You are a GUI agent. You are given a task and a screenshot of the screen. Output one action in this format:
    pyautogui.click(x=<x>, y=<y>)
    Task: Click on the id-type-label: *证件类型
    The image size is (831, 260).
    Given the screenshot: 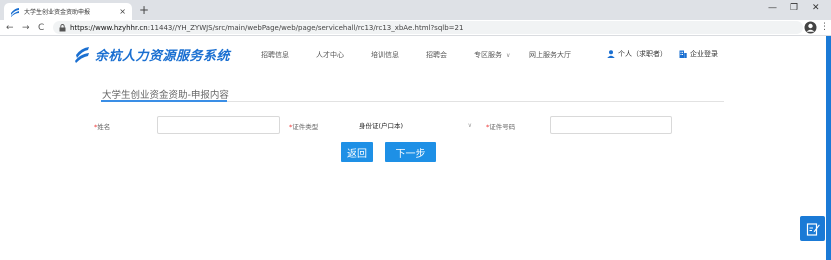 What is the action you would take?
    pyautogui.click(x=303, y=126)
    